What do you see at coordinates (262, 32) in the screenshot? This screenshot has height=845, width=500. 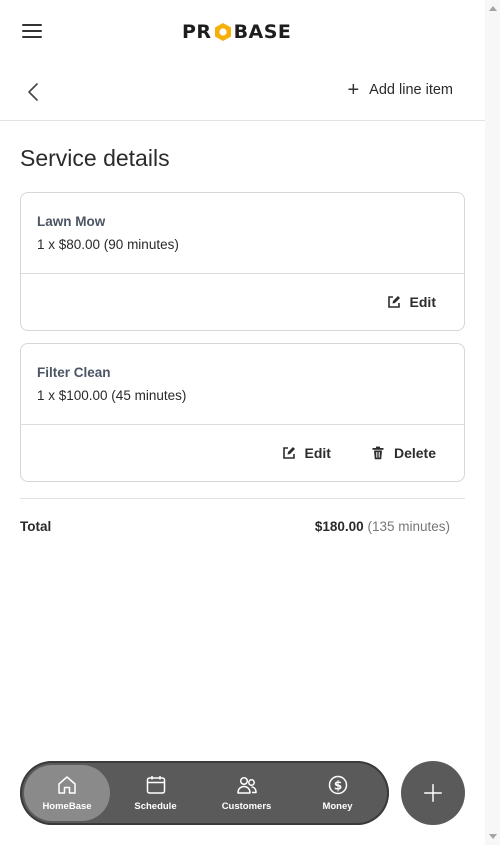 I see `logo-text-right: BASE` at bounding box center [262, 32].